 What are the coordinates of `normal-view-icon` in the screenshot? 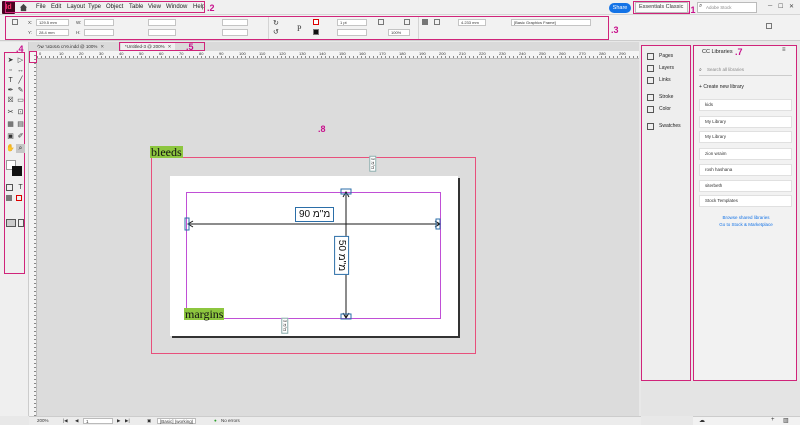 It's located at (11, 223).